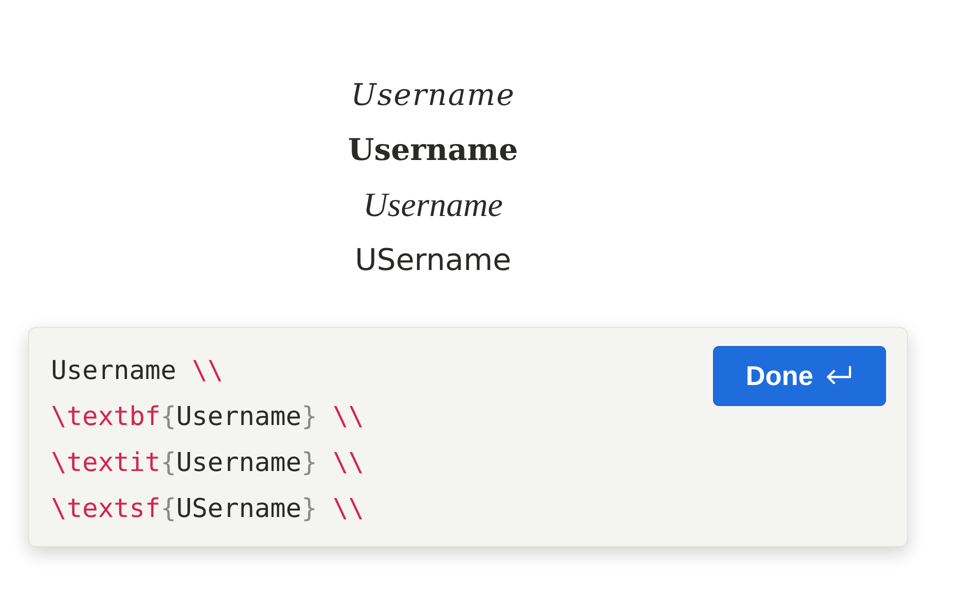 The image size is (964, 600). I want to click on code-line: \textit{Username} \\, so click(207, 463).